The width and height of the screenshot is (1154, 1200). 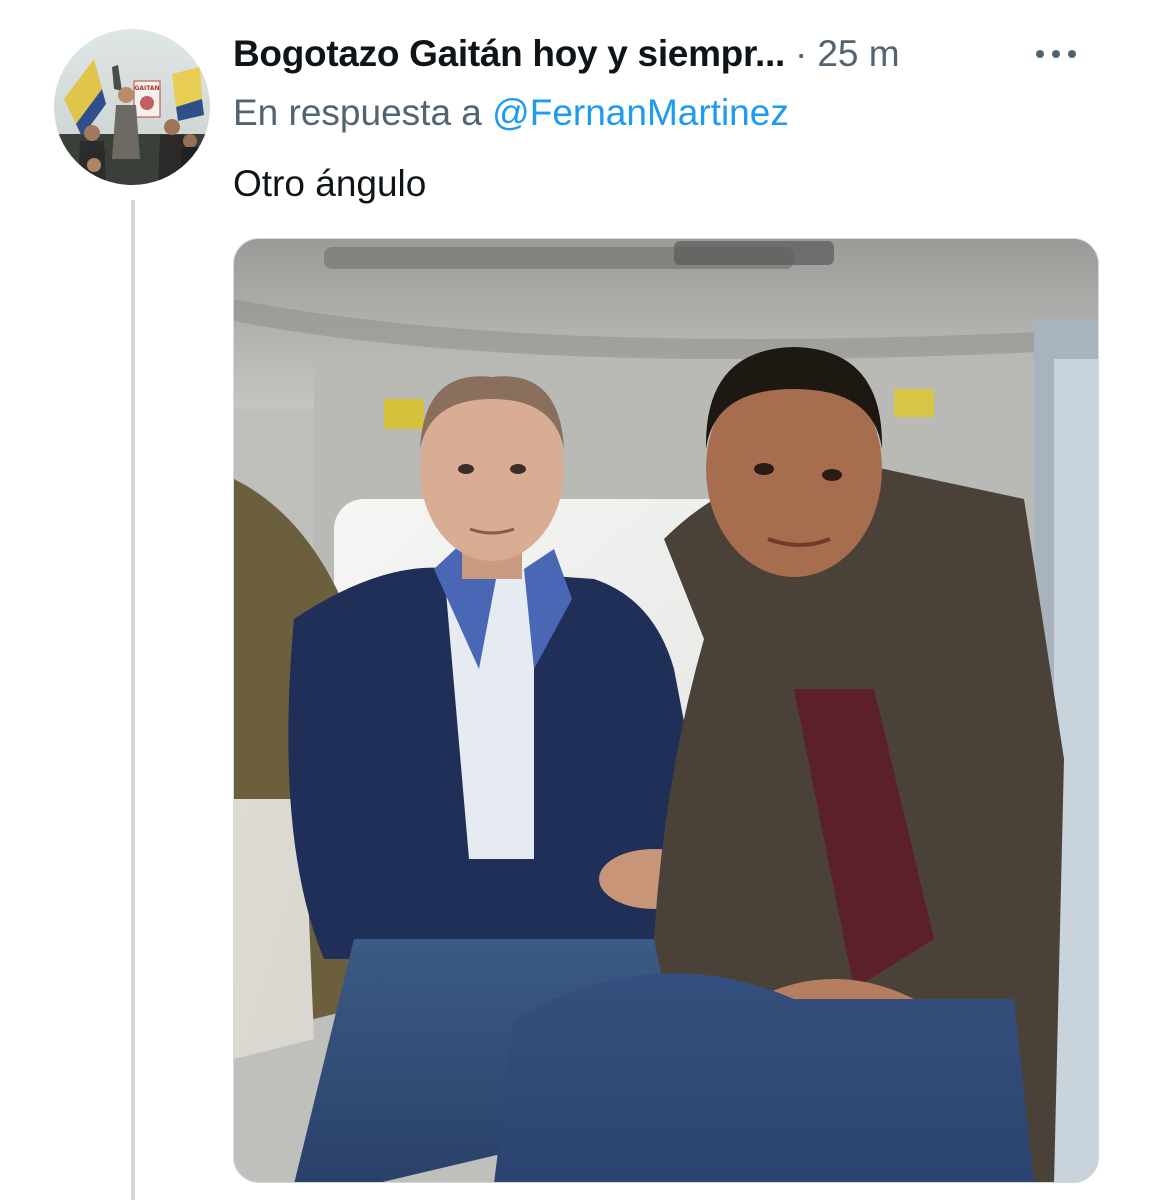 I want to click on timestamp: 25 m, so click(x=858, y=54).